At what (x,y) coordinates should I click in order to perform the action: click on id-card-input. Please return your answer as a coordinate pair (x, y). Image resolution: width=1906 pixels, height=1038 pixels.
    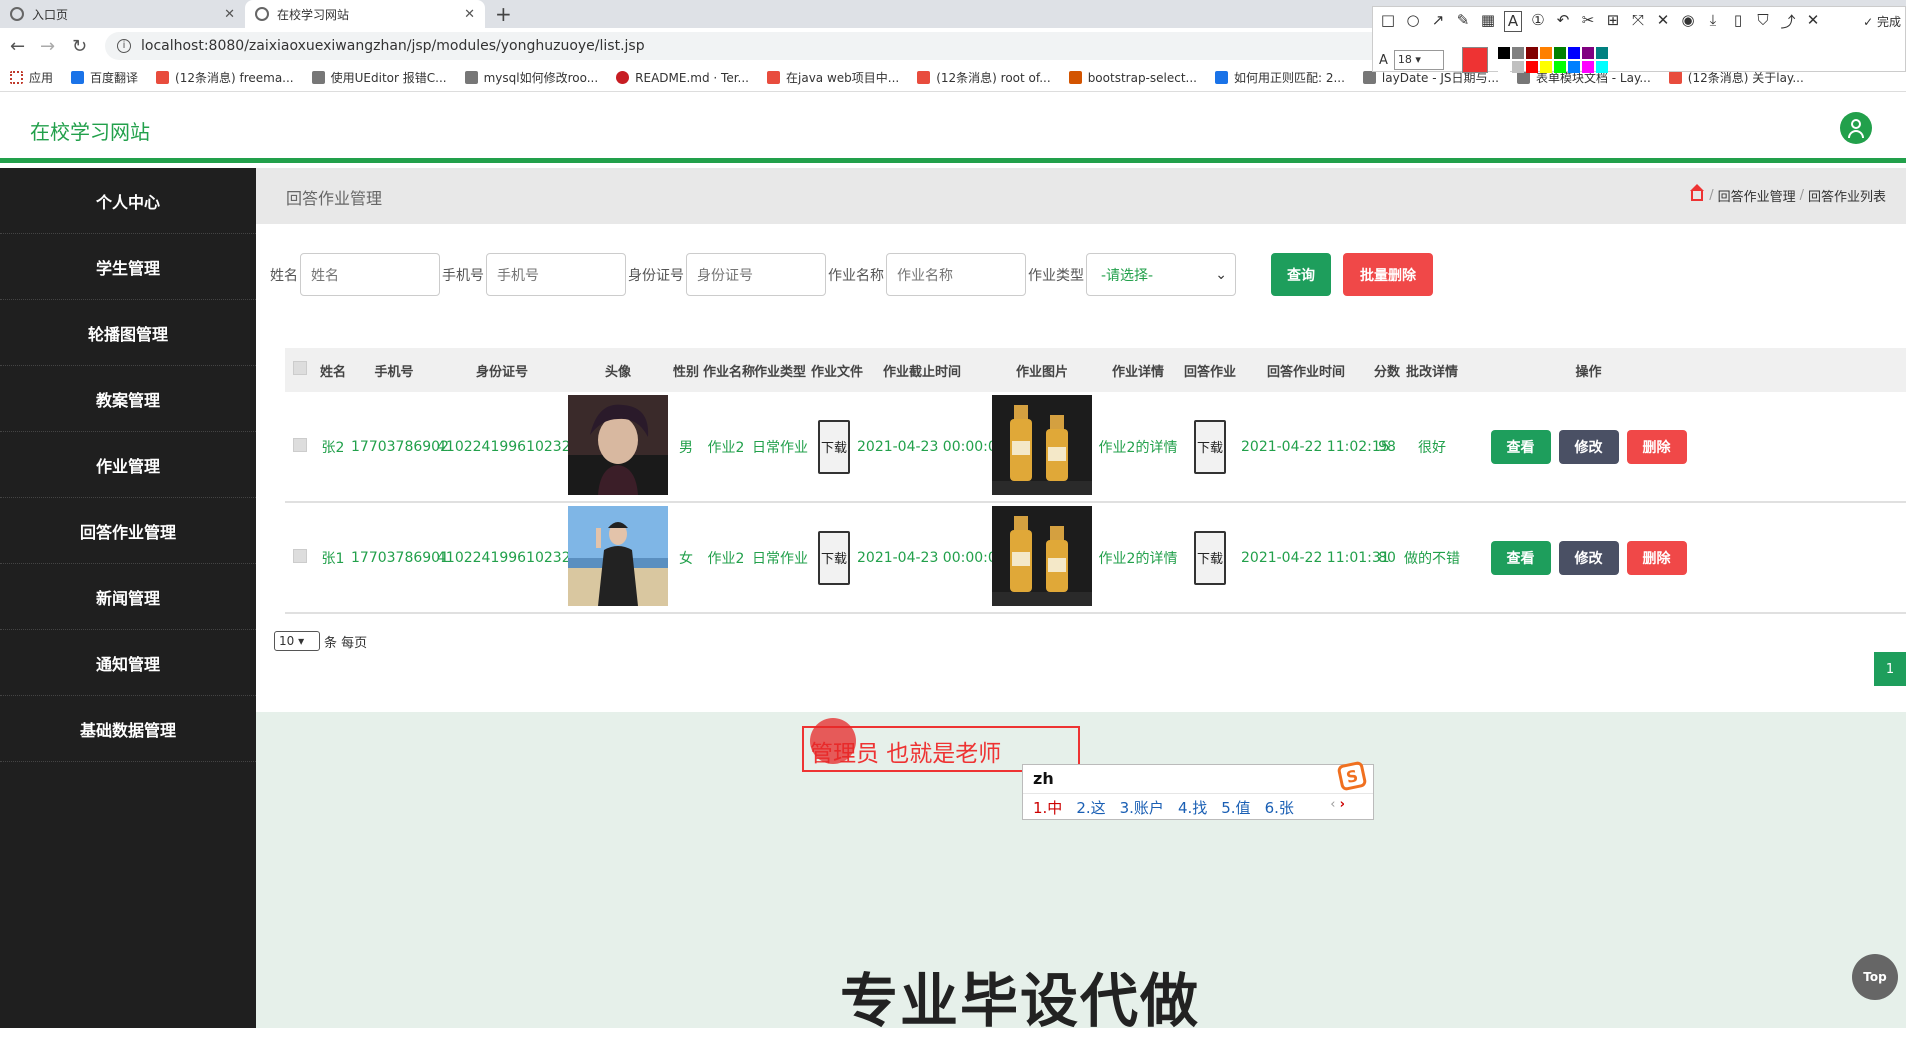
    Looking at the image, I should click on (756, 274).